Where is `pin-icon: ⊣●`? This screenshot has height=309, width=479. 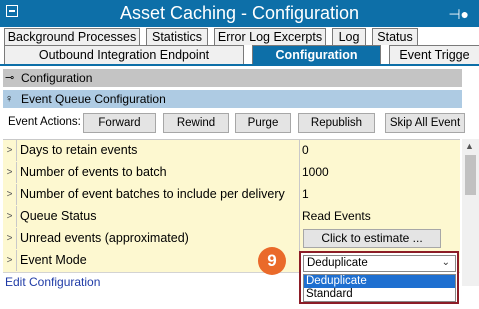
pin-icon: ⊣● is located at coordinates (458, 14).